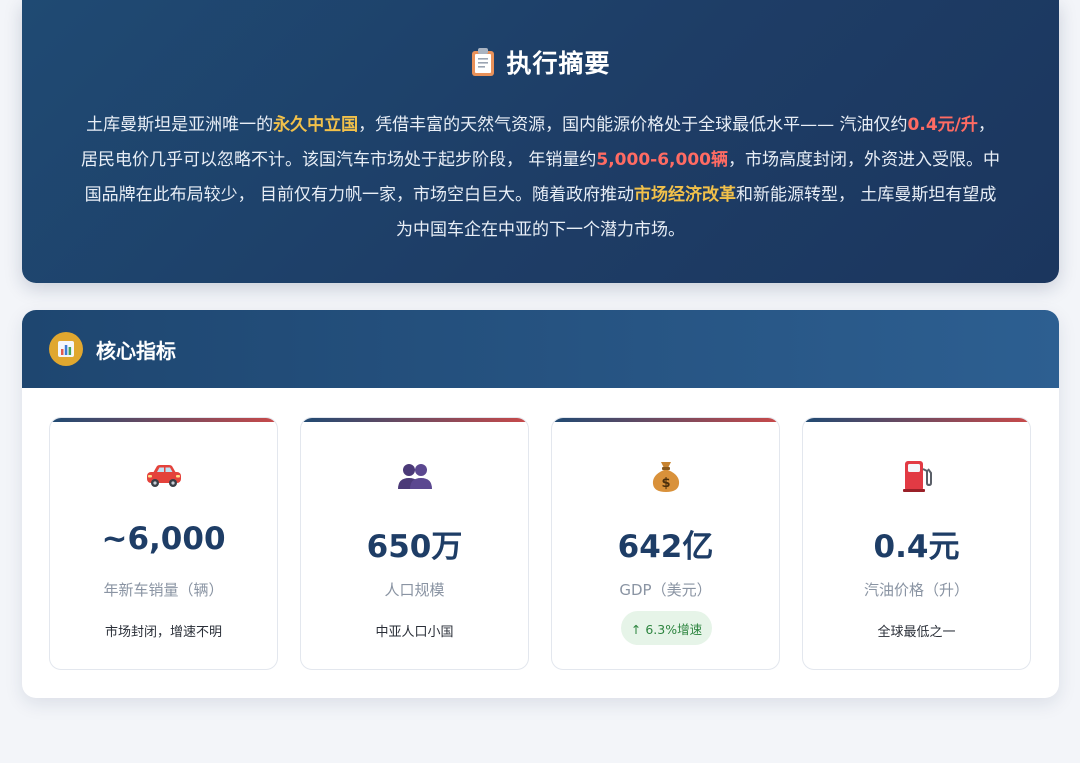  I want to click on metric-card-gdp: $ 642亿 GDP（美元） ↑ 6.3%增速, so click(665, 543).